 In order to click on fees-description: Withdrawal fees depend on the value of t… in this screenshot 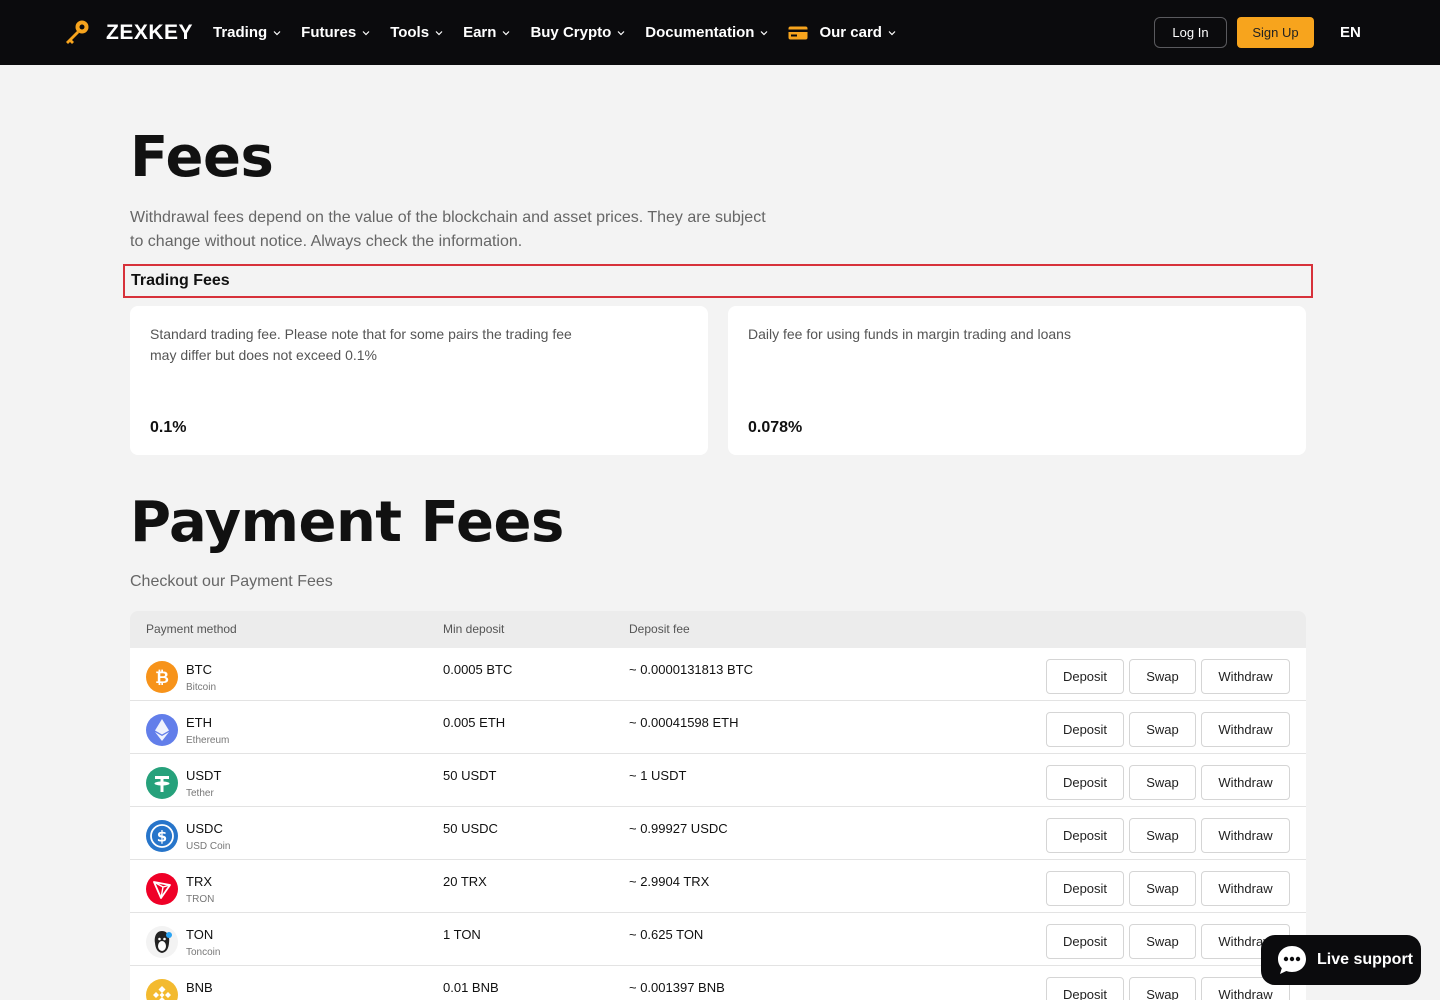, I will do `click(448, 229)`.